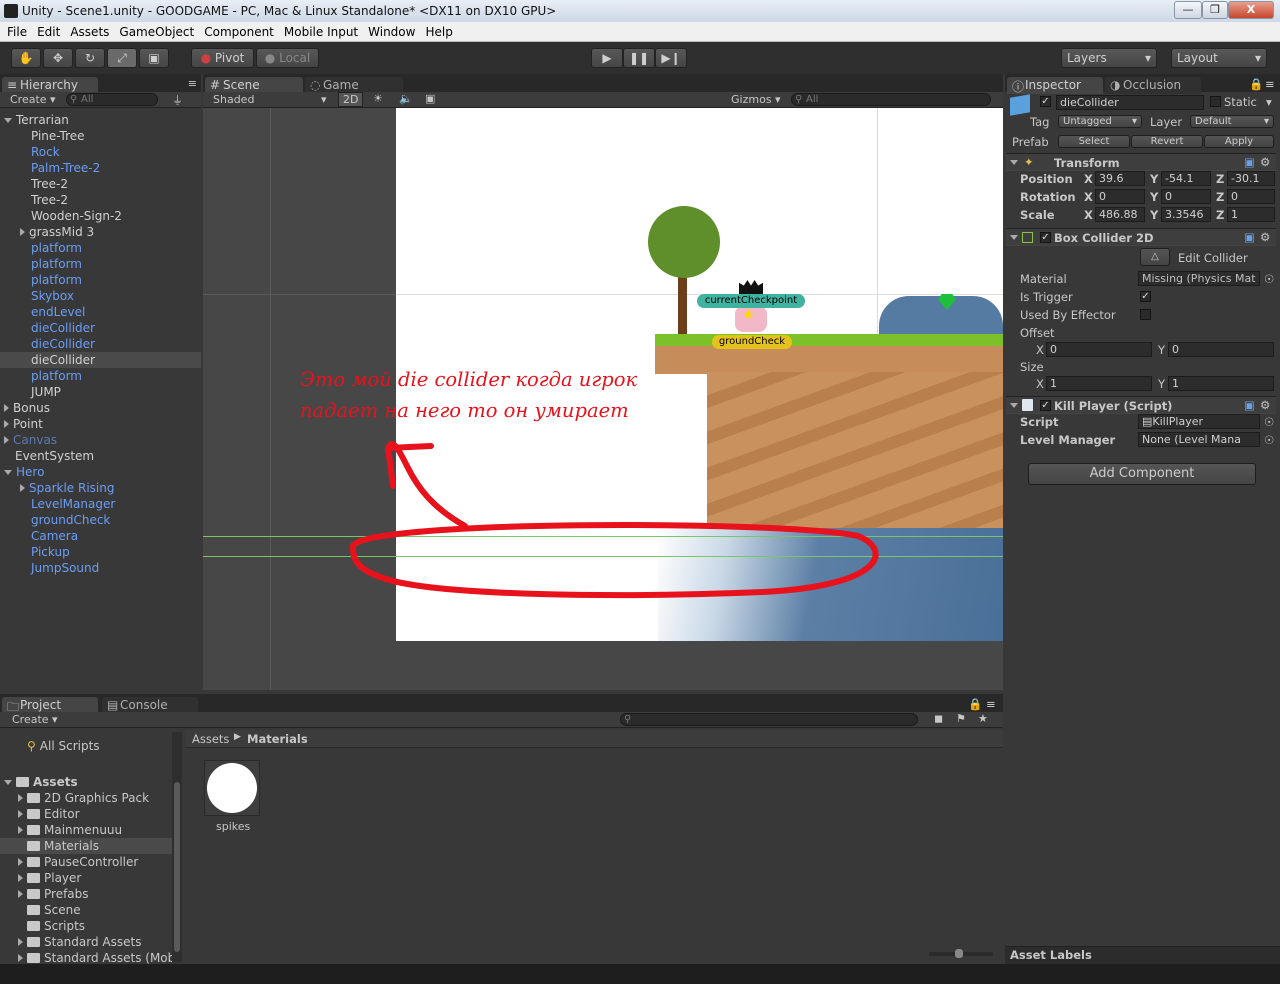 This screenshot has width=1280, height=984. I want to click on hierarchy-item: Pine-Tree, so click(100, 136).